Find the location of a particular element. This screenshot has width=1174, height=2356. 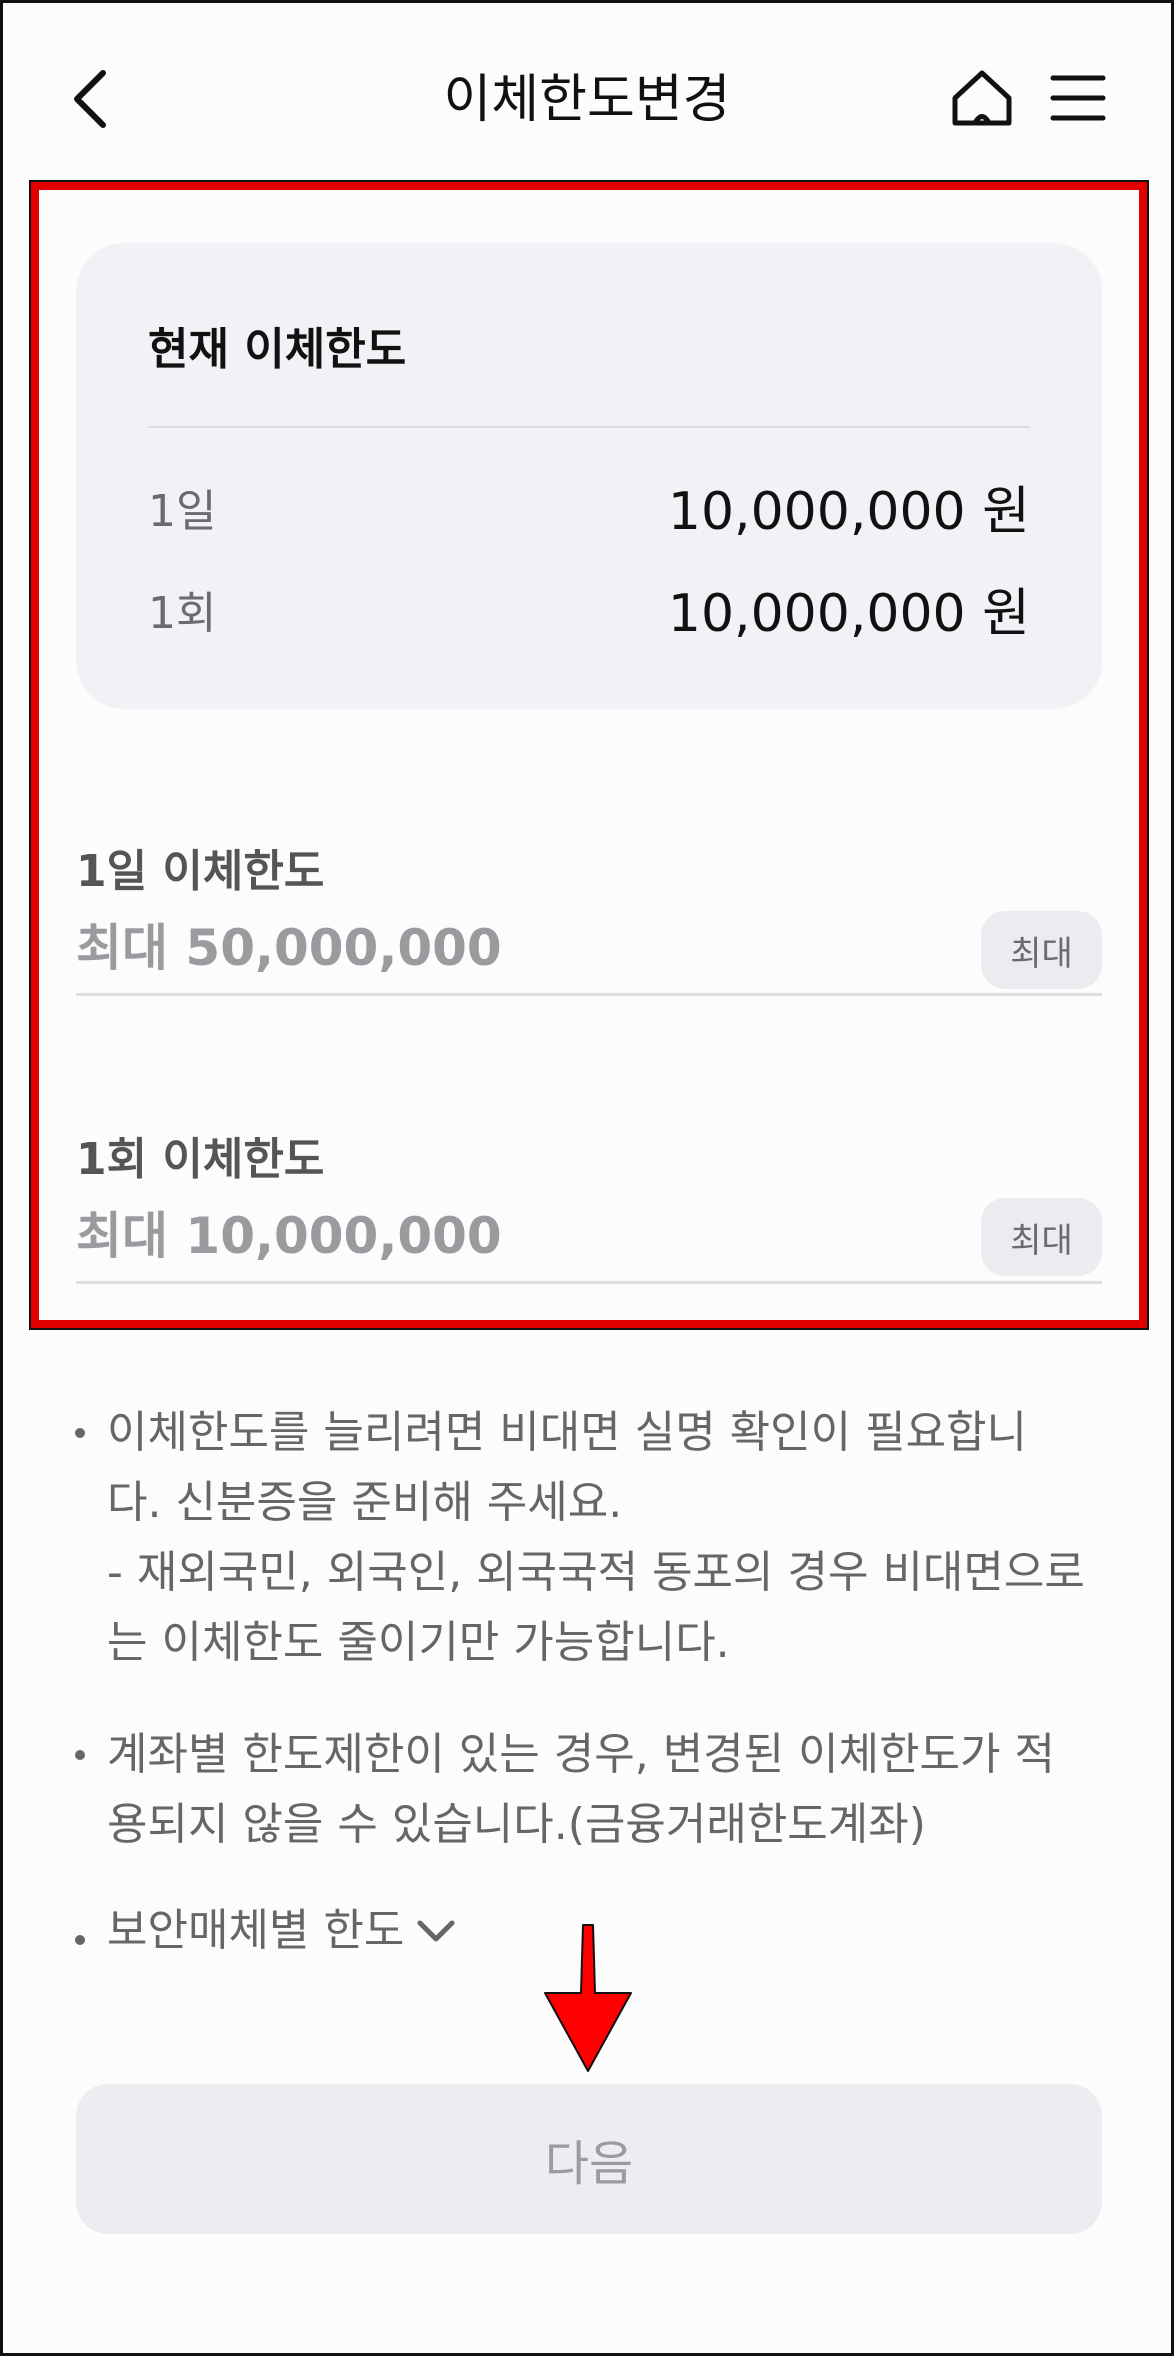

daily-limit-max-button: 최대 is located at coordinates (1041, 950).